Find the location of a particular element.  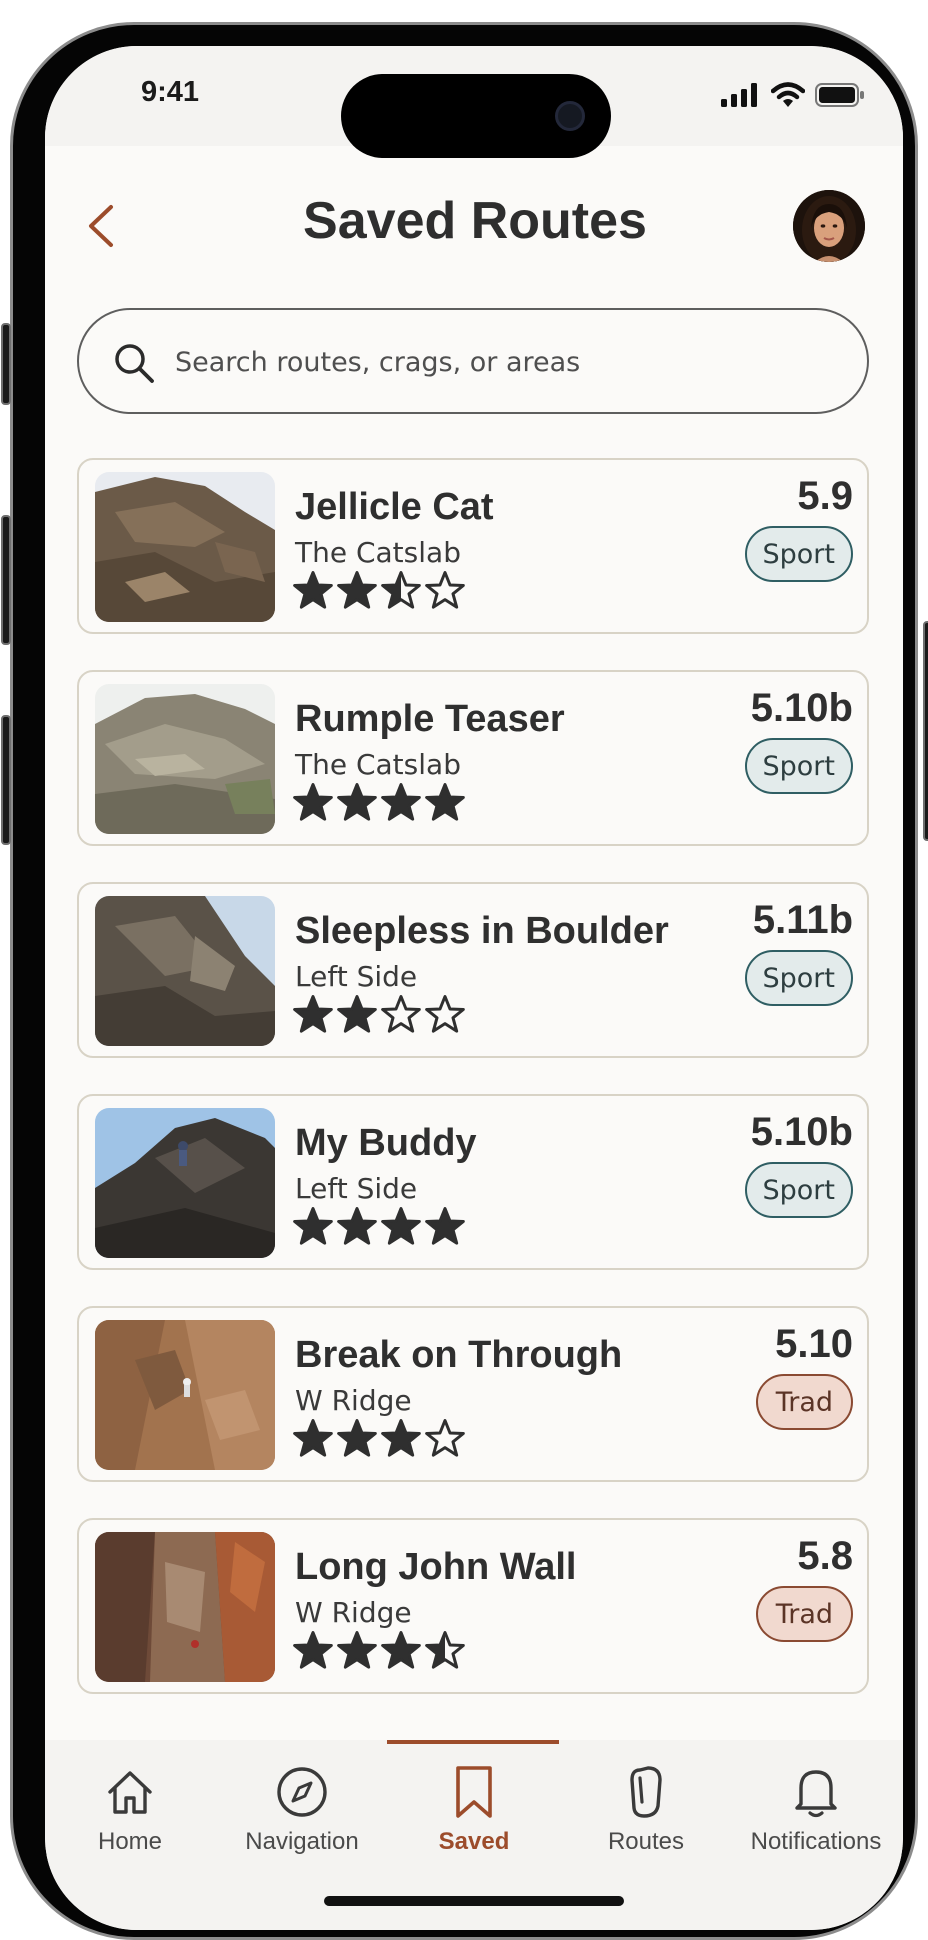

tab-label: Notifications is located at coordinates (816, 1841).